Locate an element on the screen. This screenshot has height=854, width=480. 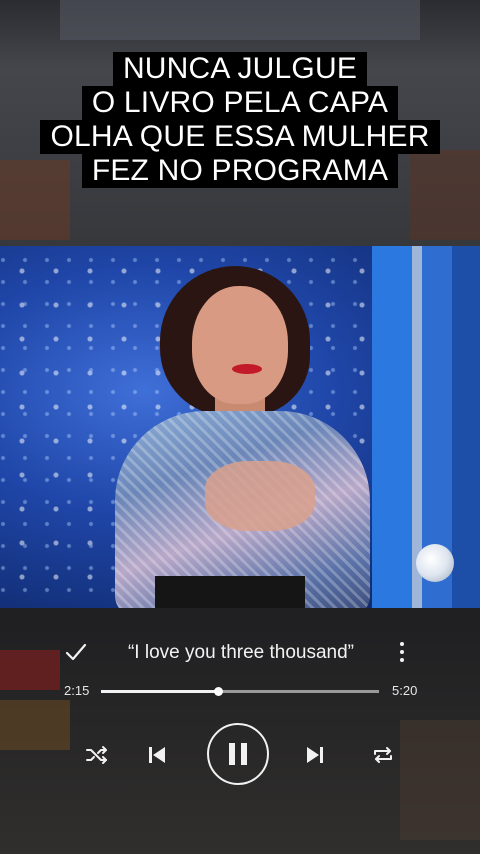
caption-line-4: FEZ NO PROGRAMA is located at coordinates (240, 171).